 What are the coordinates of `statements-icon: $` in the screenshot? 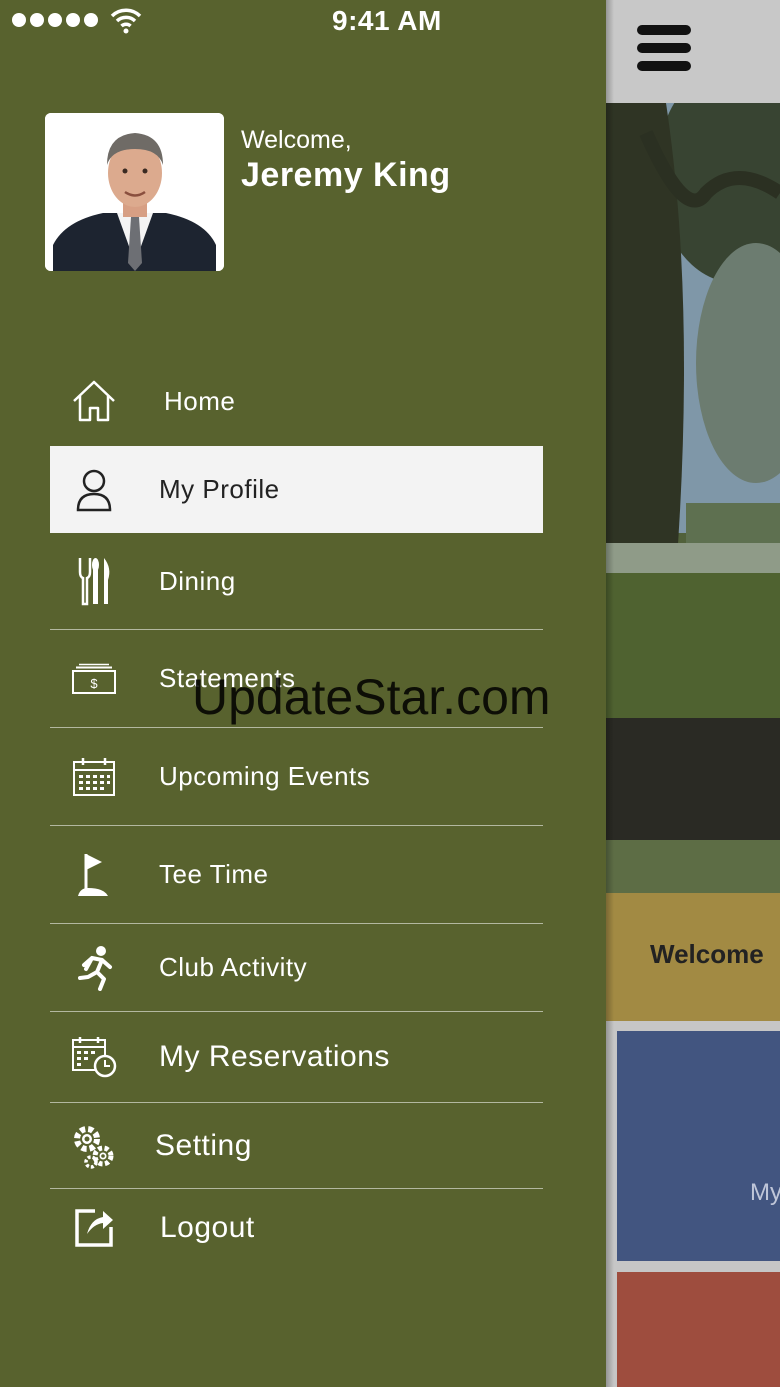 It's located at (94, 679).